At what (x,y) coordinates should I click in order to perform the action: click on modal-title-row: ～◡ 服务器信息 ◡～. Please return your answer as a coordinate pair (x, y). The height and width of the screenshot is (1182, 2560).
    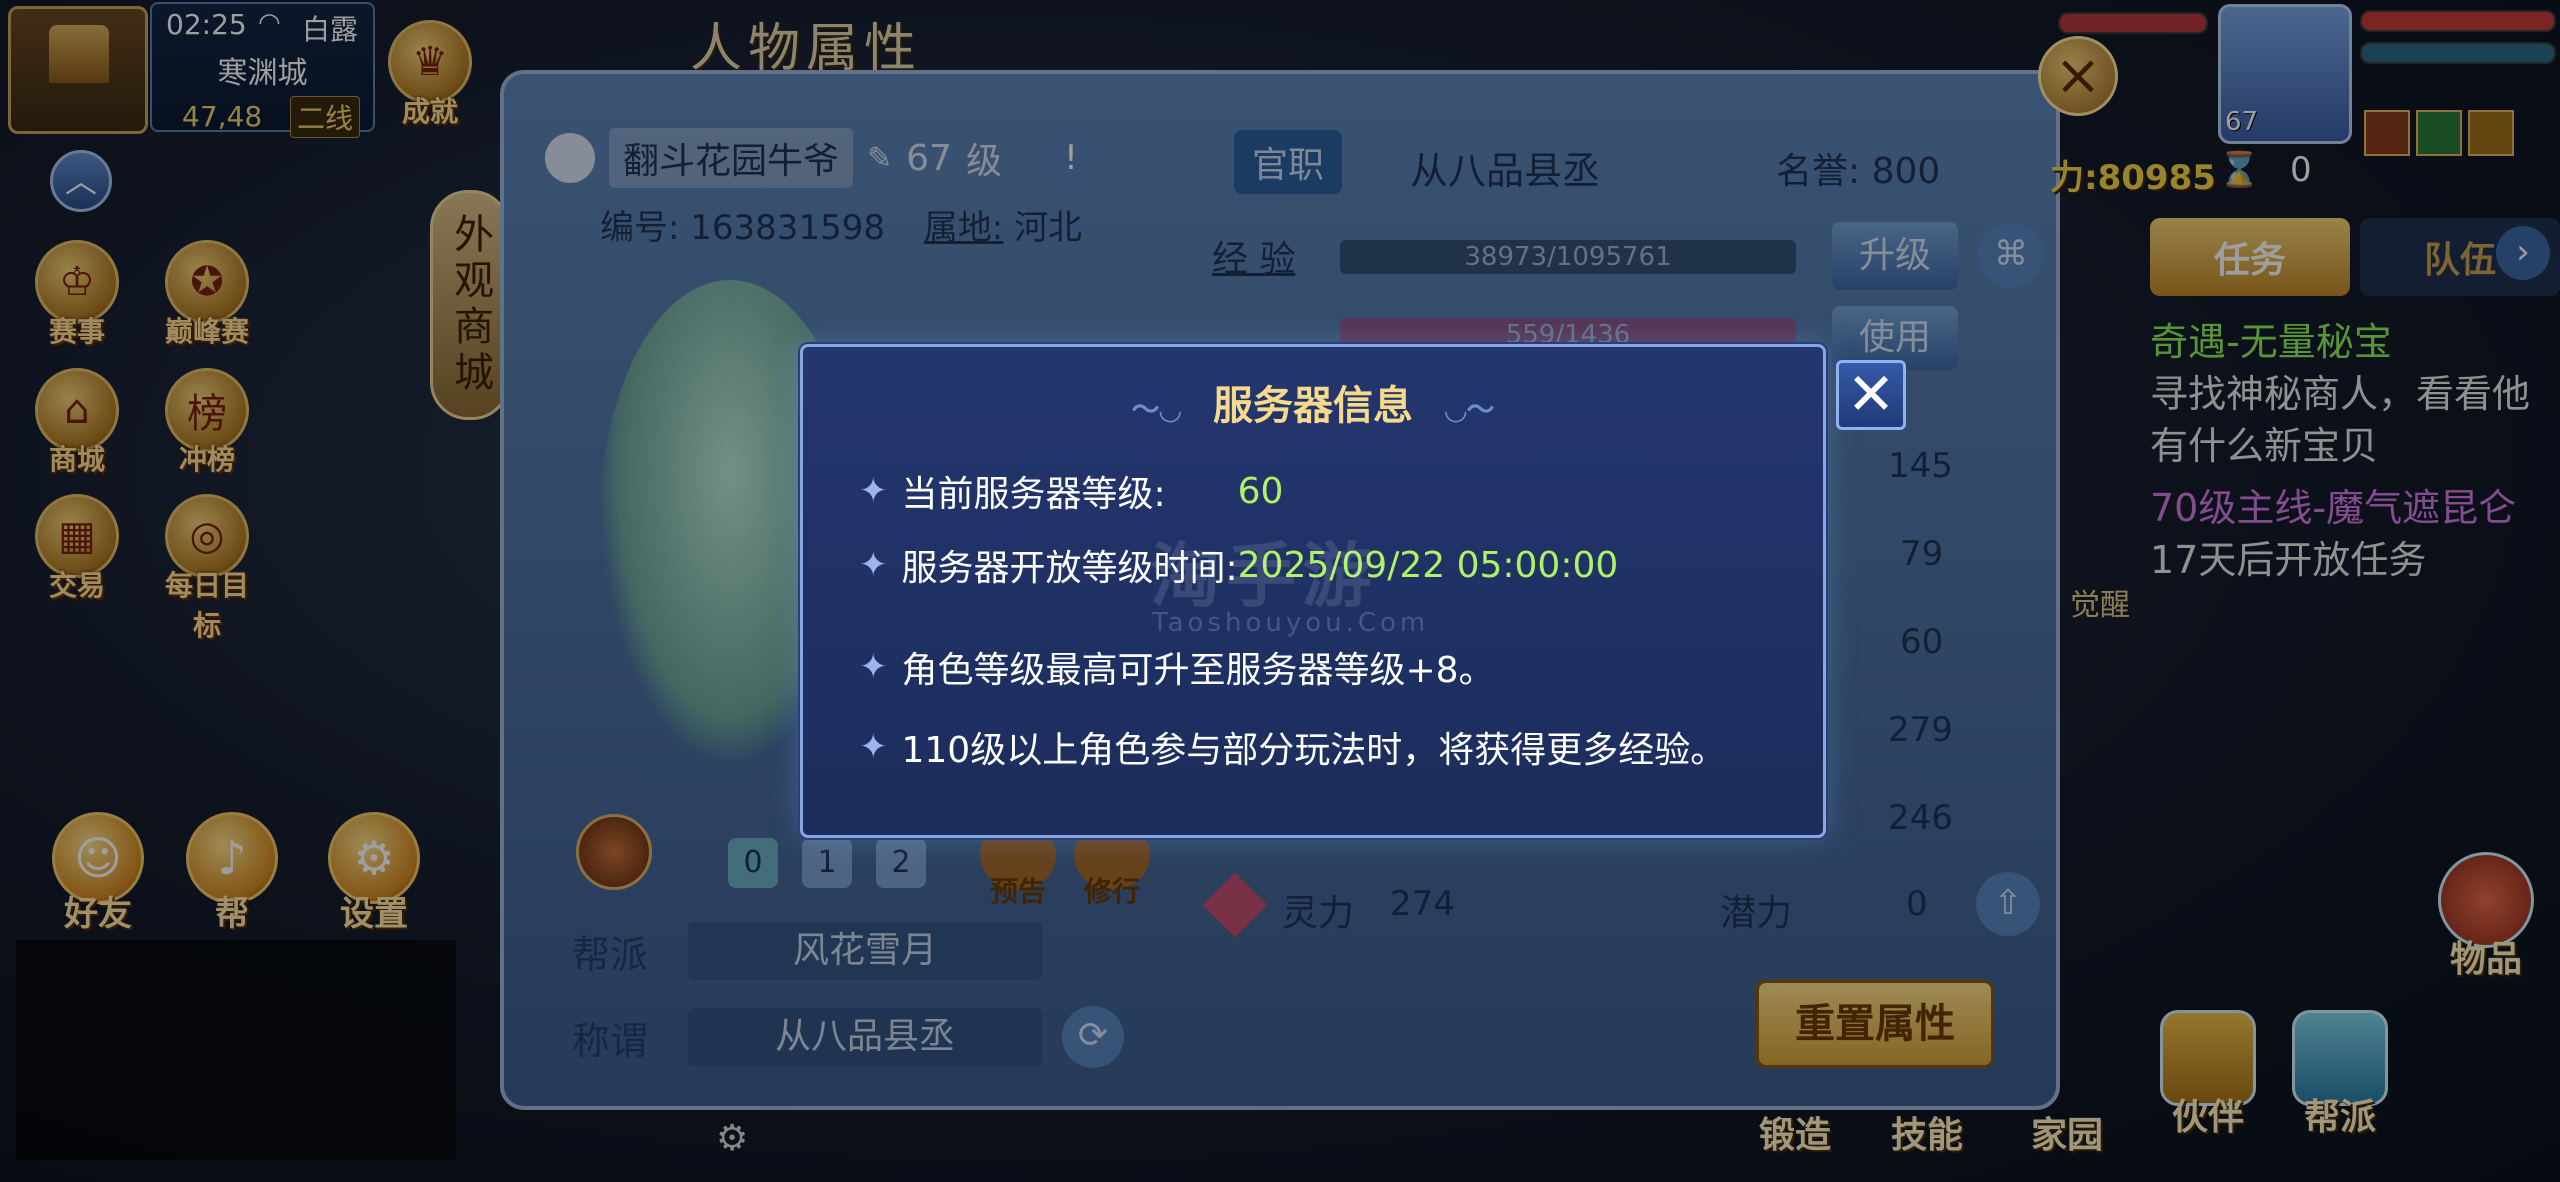
    Looking at the image, I should click on (1313, 402).